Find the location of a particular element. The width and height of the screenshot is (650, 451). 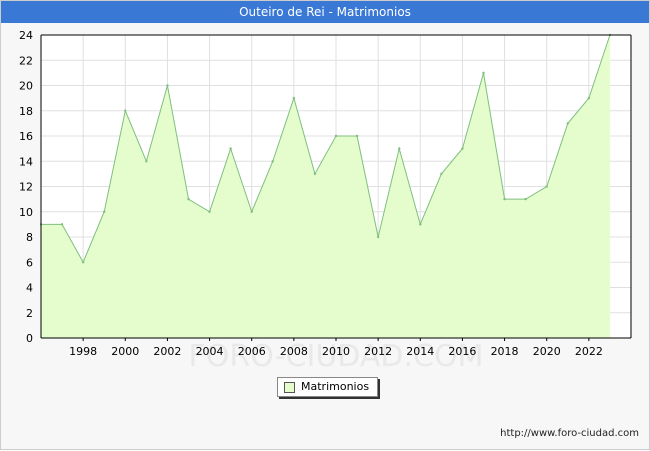

x-tick-label: 1998 is located at coordinates (83, 351).